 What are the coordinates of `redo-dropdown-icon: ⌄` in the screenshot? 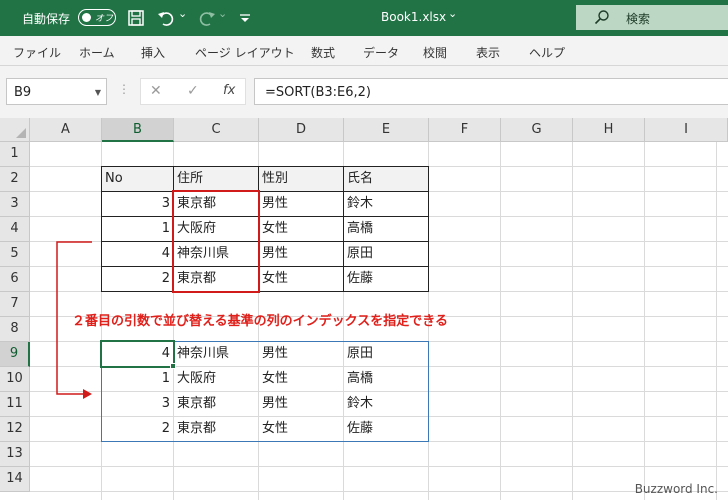 It's located at (222, 13).